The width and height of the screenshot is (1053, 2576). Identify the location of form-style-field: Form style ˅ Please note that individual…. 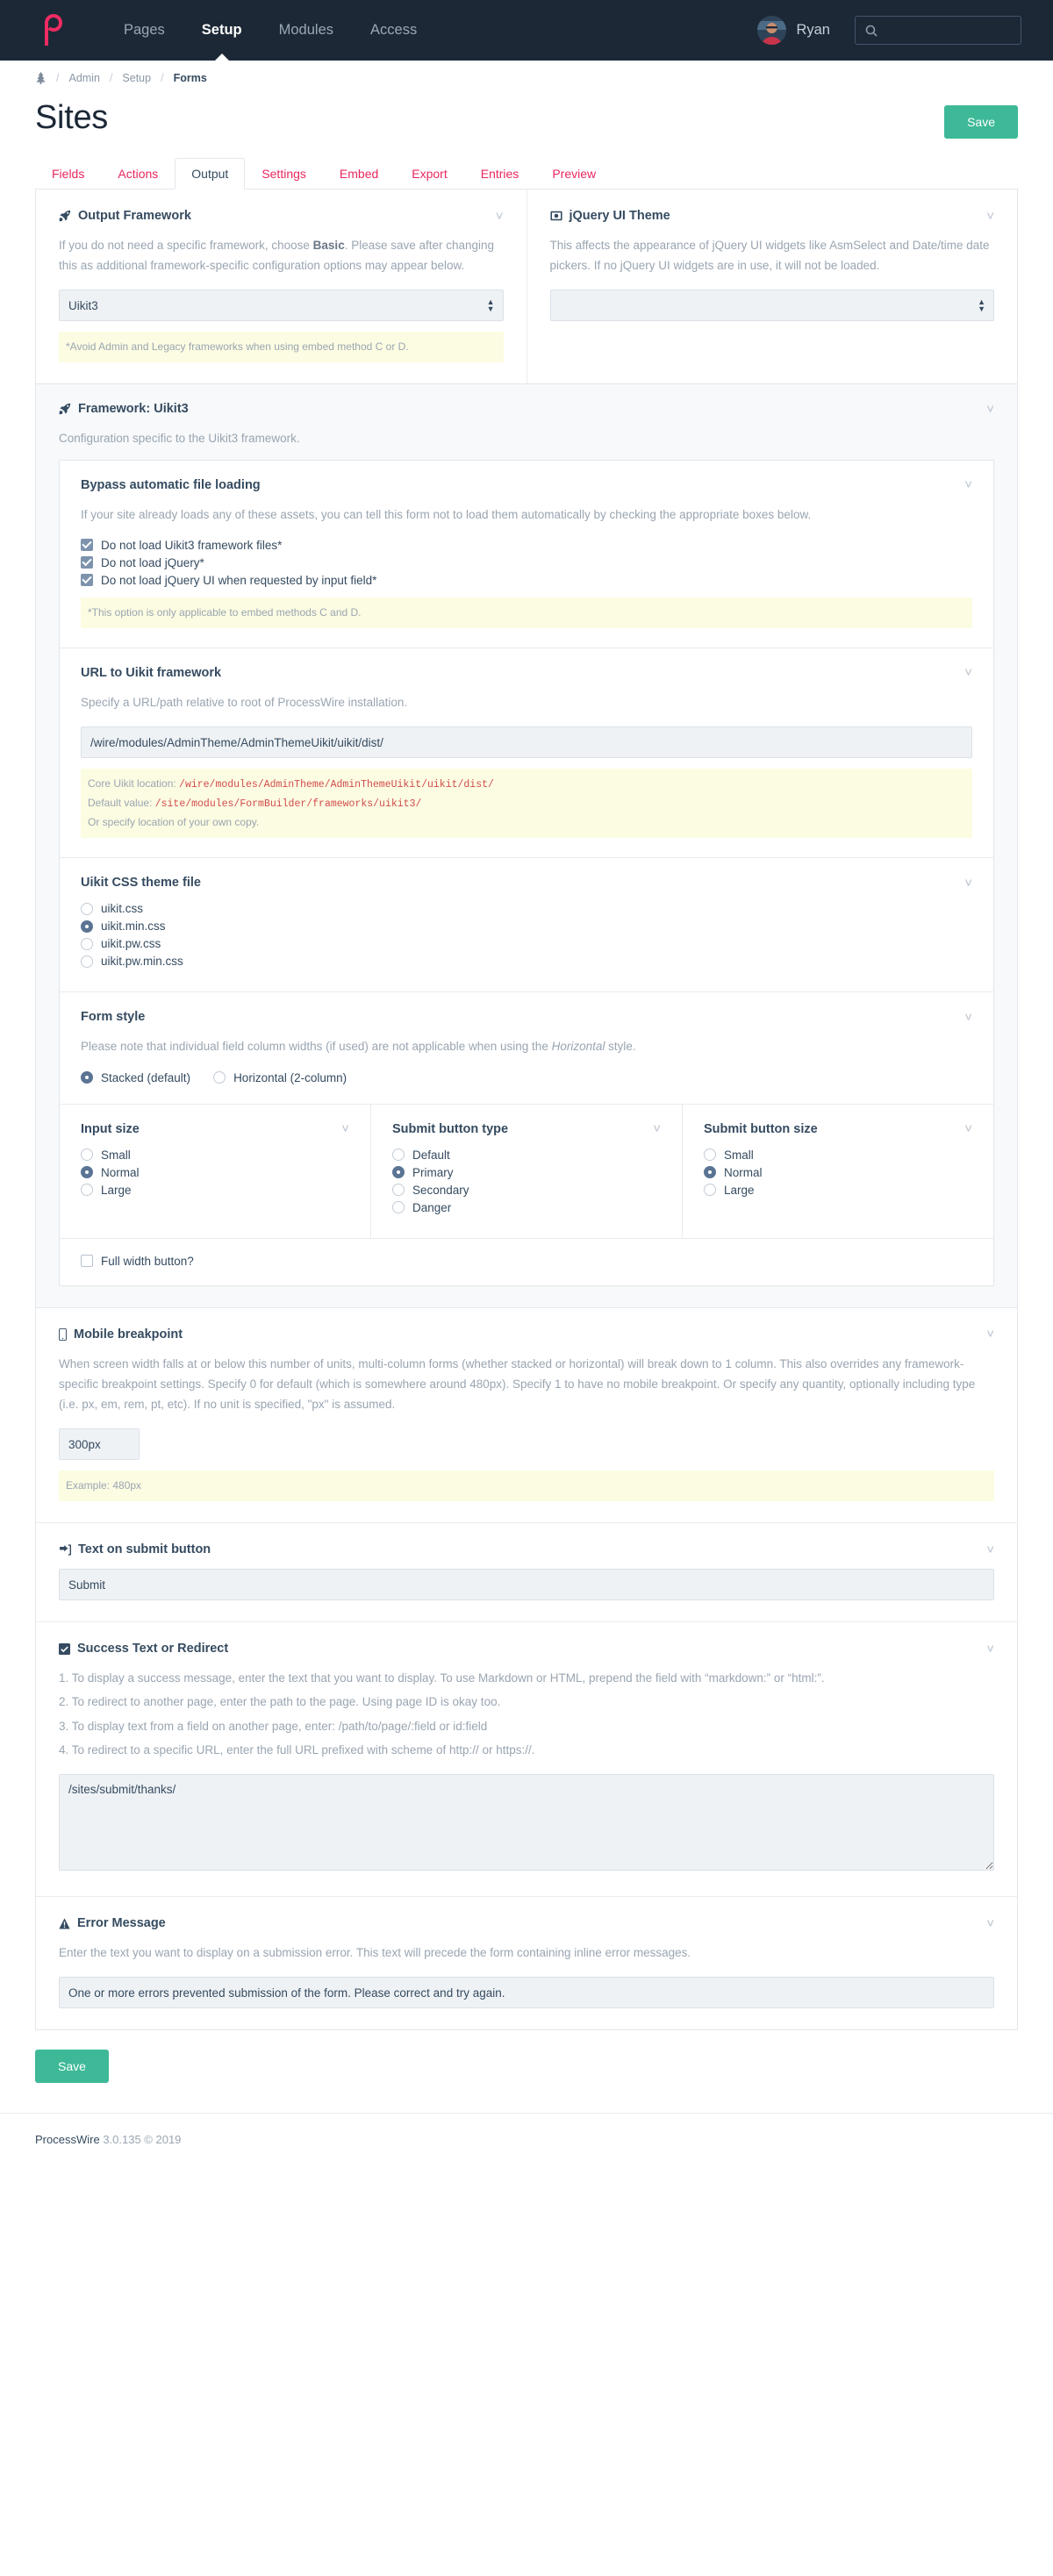
(526, 1047).